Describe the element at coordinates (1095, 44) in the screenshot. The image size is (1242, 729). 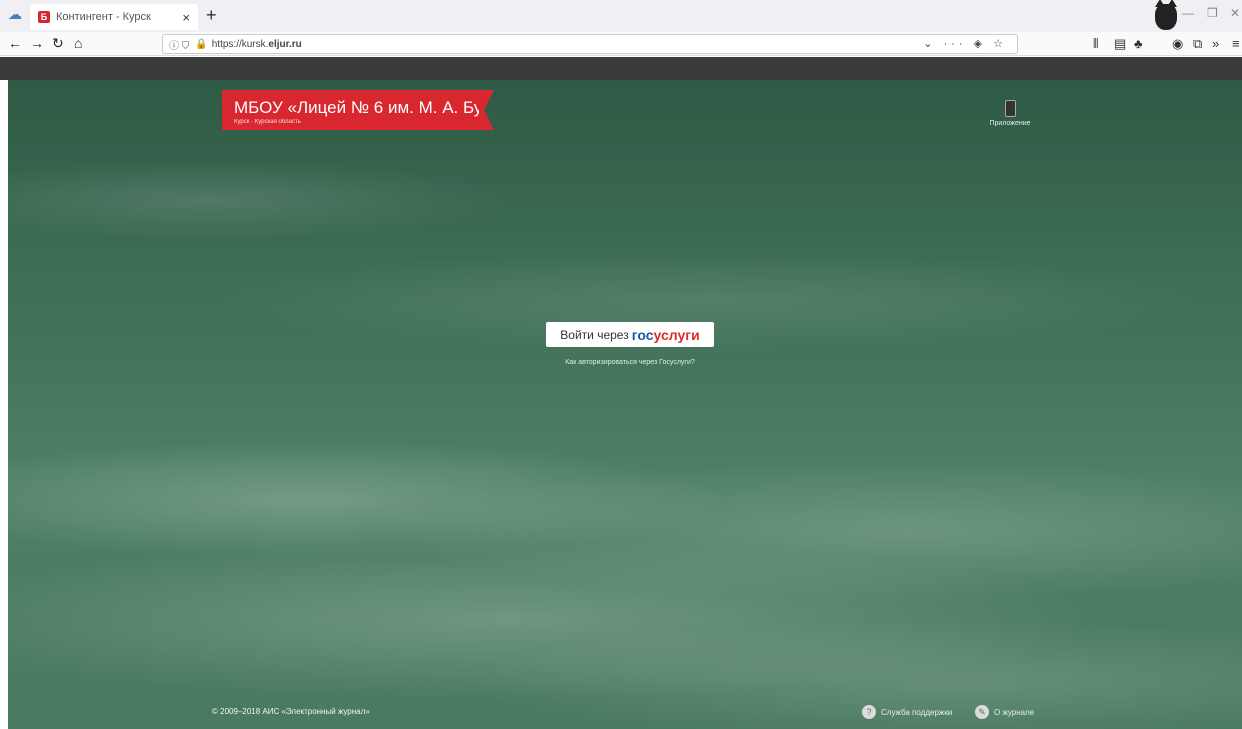
I see `library-icon: ⫴` at that location.